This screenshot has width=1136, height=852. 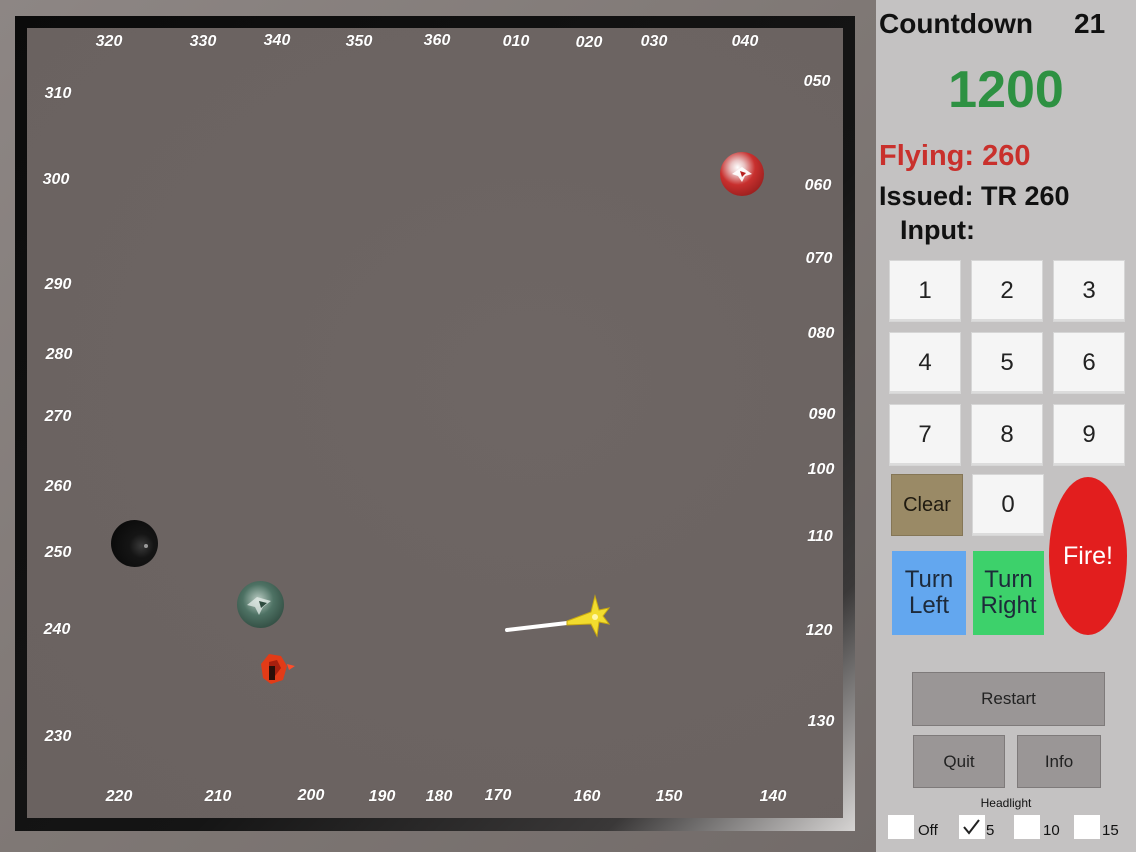 I want to click on turn-left-label-2: Left, so click(x=929, y=605).